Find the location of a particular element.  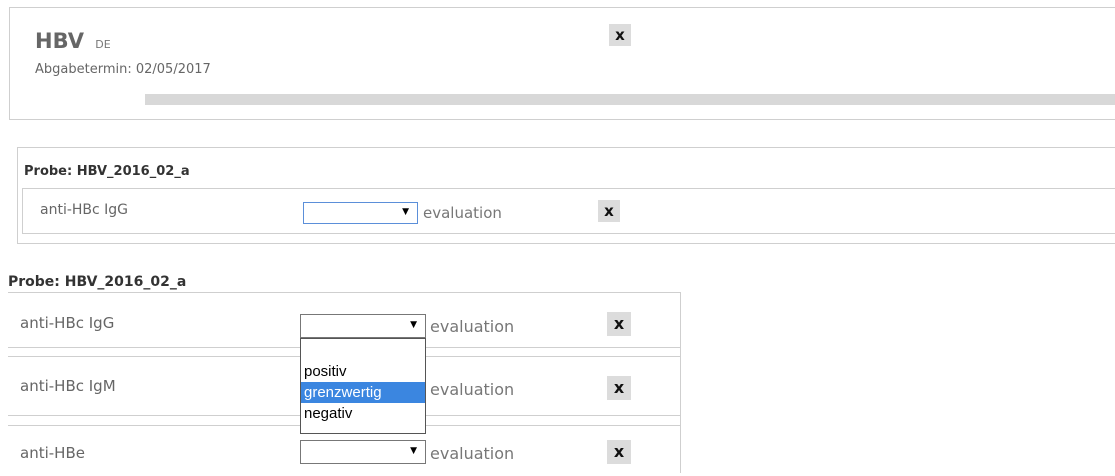

page-title: HBV DE is located at coordinates (73, 41).